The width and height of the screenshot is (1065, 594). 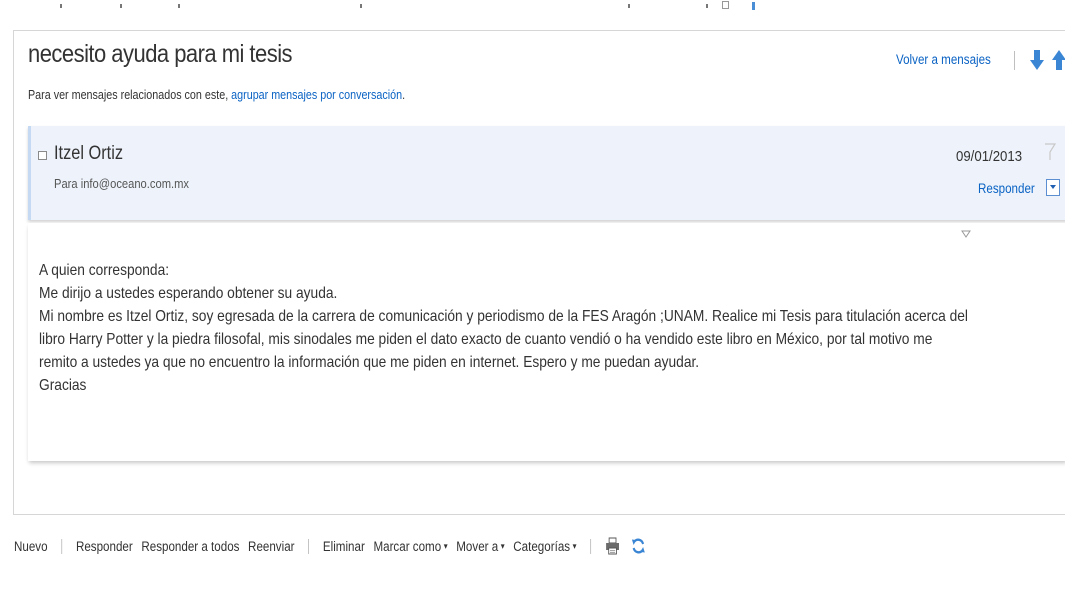 I want to click on up-arrow-icon, so click(x=1058, y=60).